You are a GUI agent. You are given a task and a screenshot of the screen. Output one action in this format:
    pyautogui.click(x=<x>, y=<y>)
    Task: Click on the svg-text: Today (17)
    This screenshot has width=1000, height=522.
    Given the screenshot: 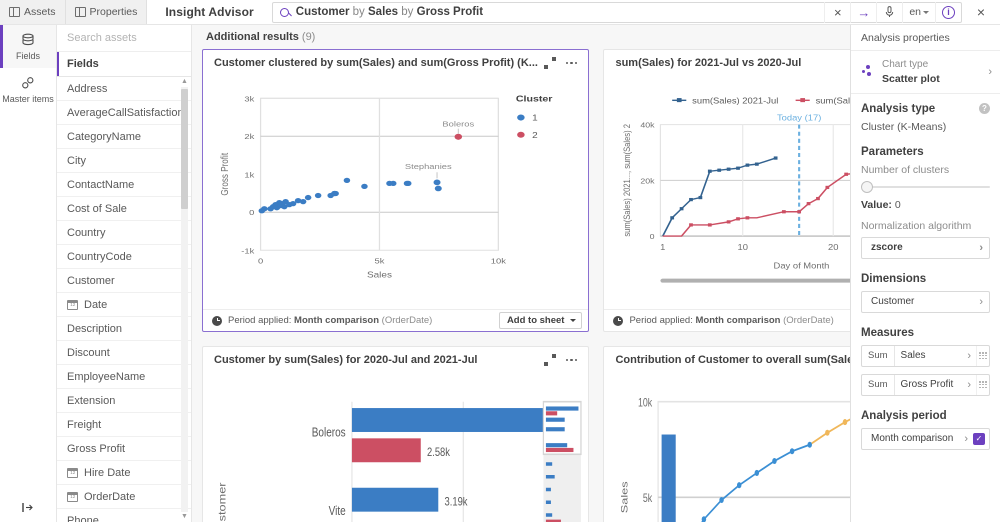 What is the action you would take?
    pyautogui.click(x=799, y=117)
    